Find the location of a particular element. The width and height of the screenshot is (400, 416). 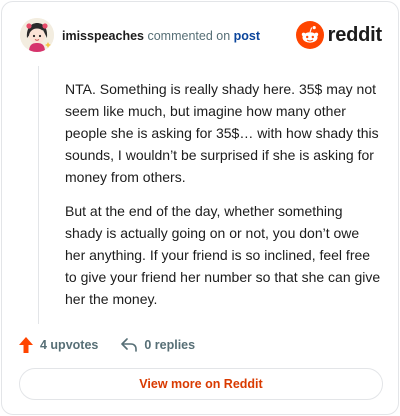

reddit-logo-icon is located at coordinates (309, 35).